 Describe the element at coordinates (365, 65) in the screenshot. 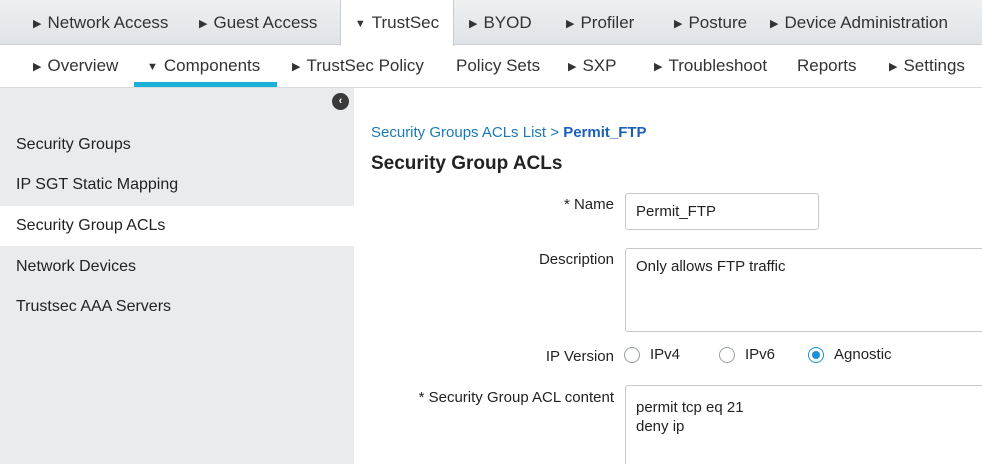

I see `subtab-label: TrustSec Policy` at that location.